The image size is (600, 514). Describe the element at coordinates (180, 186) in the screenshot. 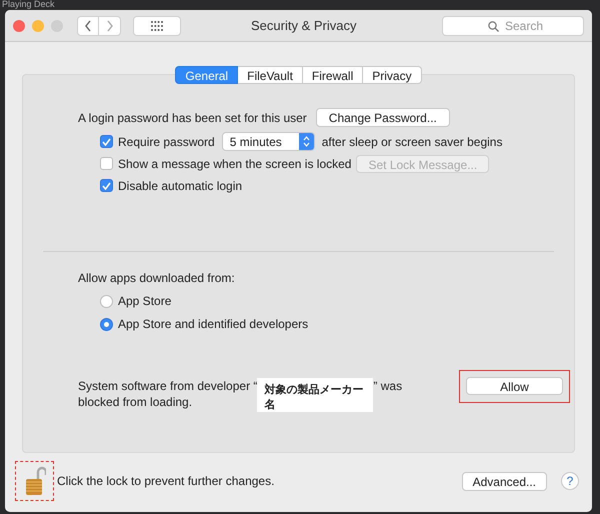

I see `checkbox-label: Disable automatic login` at that location.